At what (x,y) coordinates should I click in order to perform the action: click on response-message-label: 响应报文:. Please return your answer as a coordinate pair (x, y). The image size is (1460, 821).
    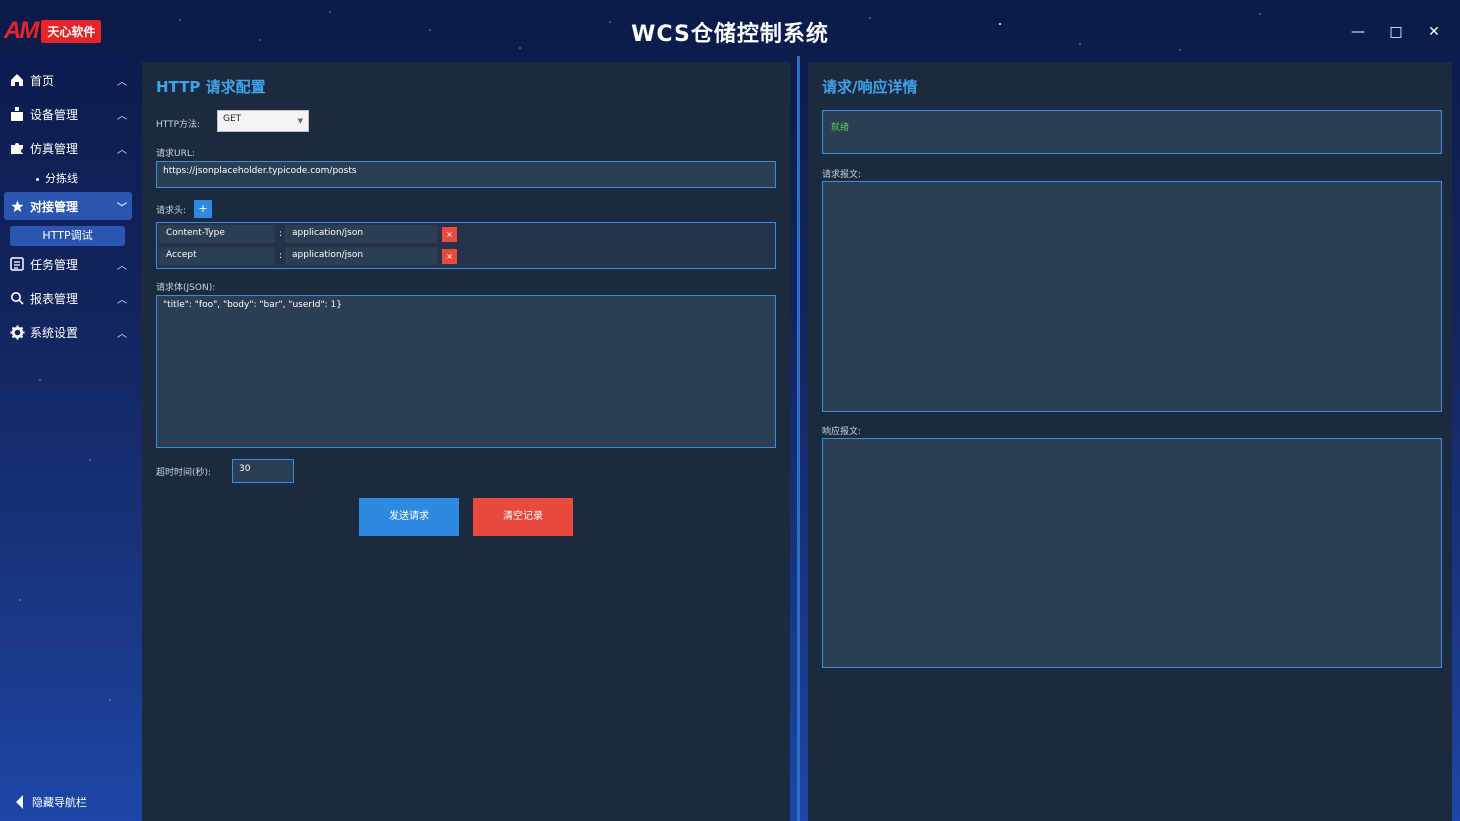
    Looking at the image, I should click on (842, 432).